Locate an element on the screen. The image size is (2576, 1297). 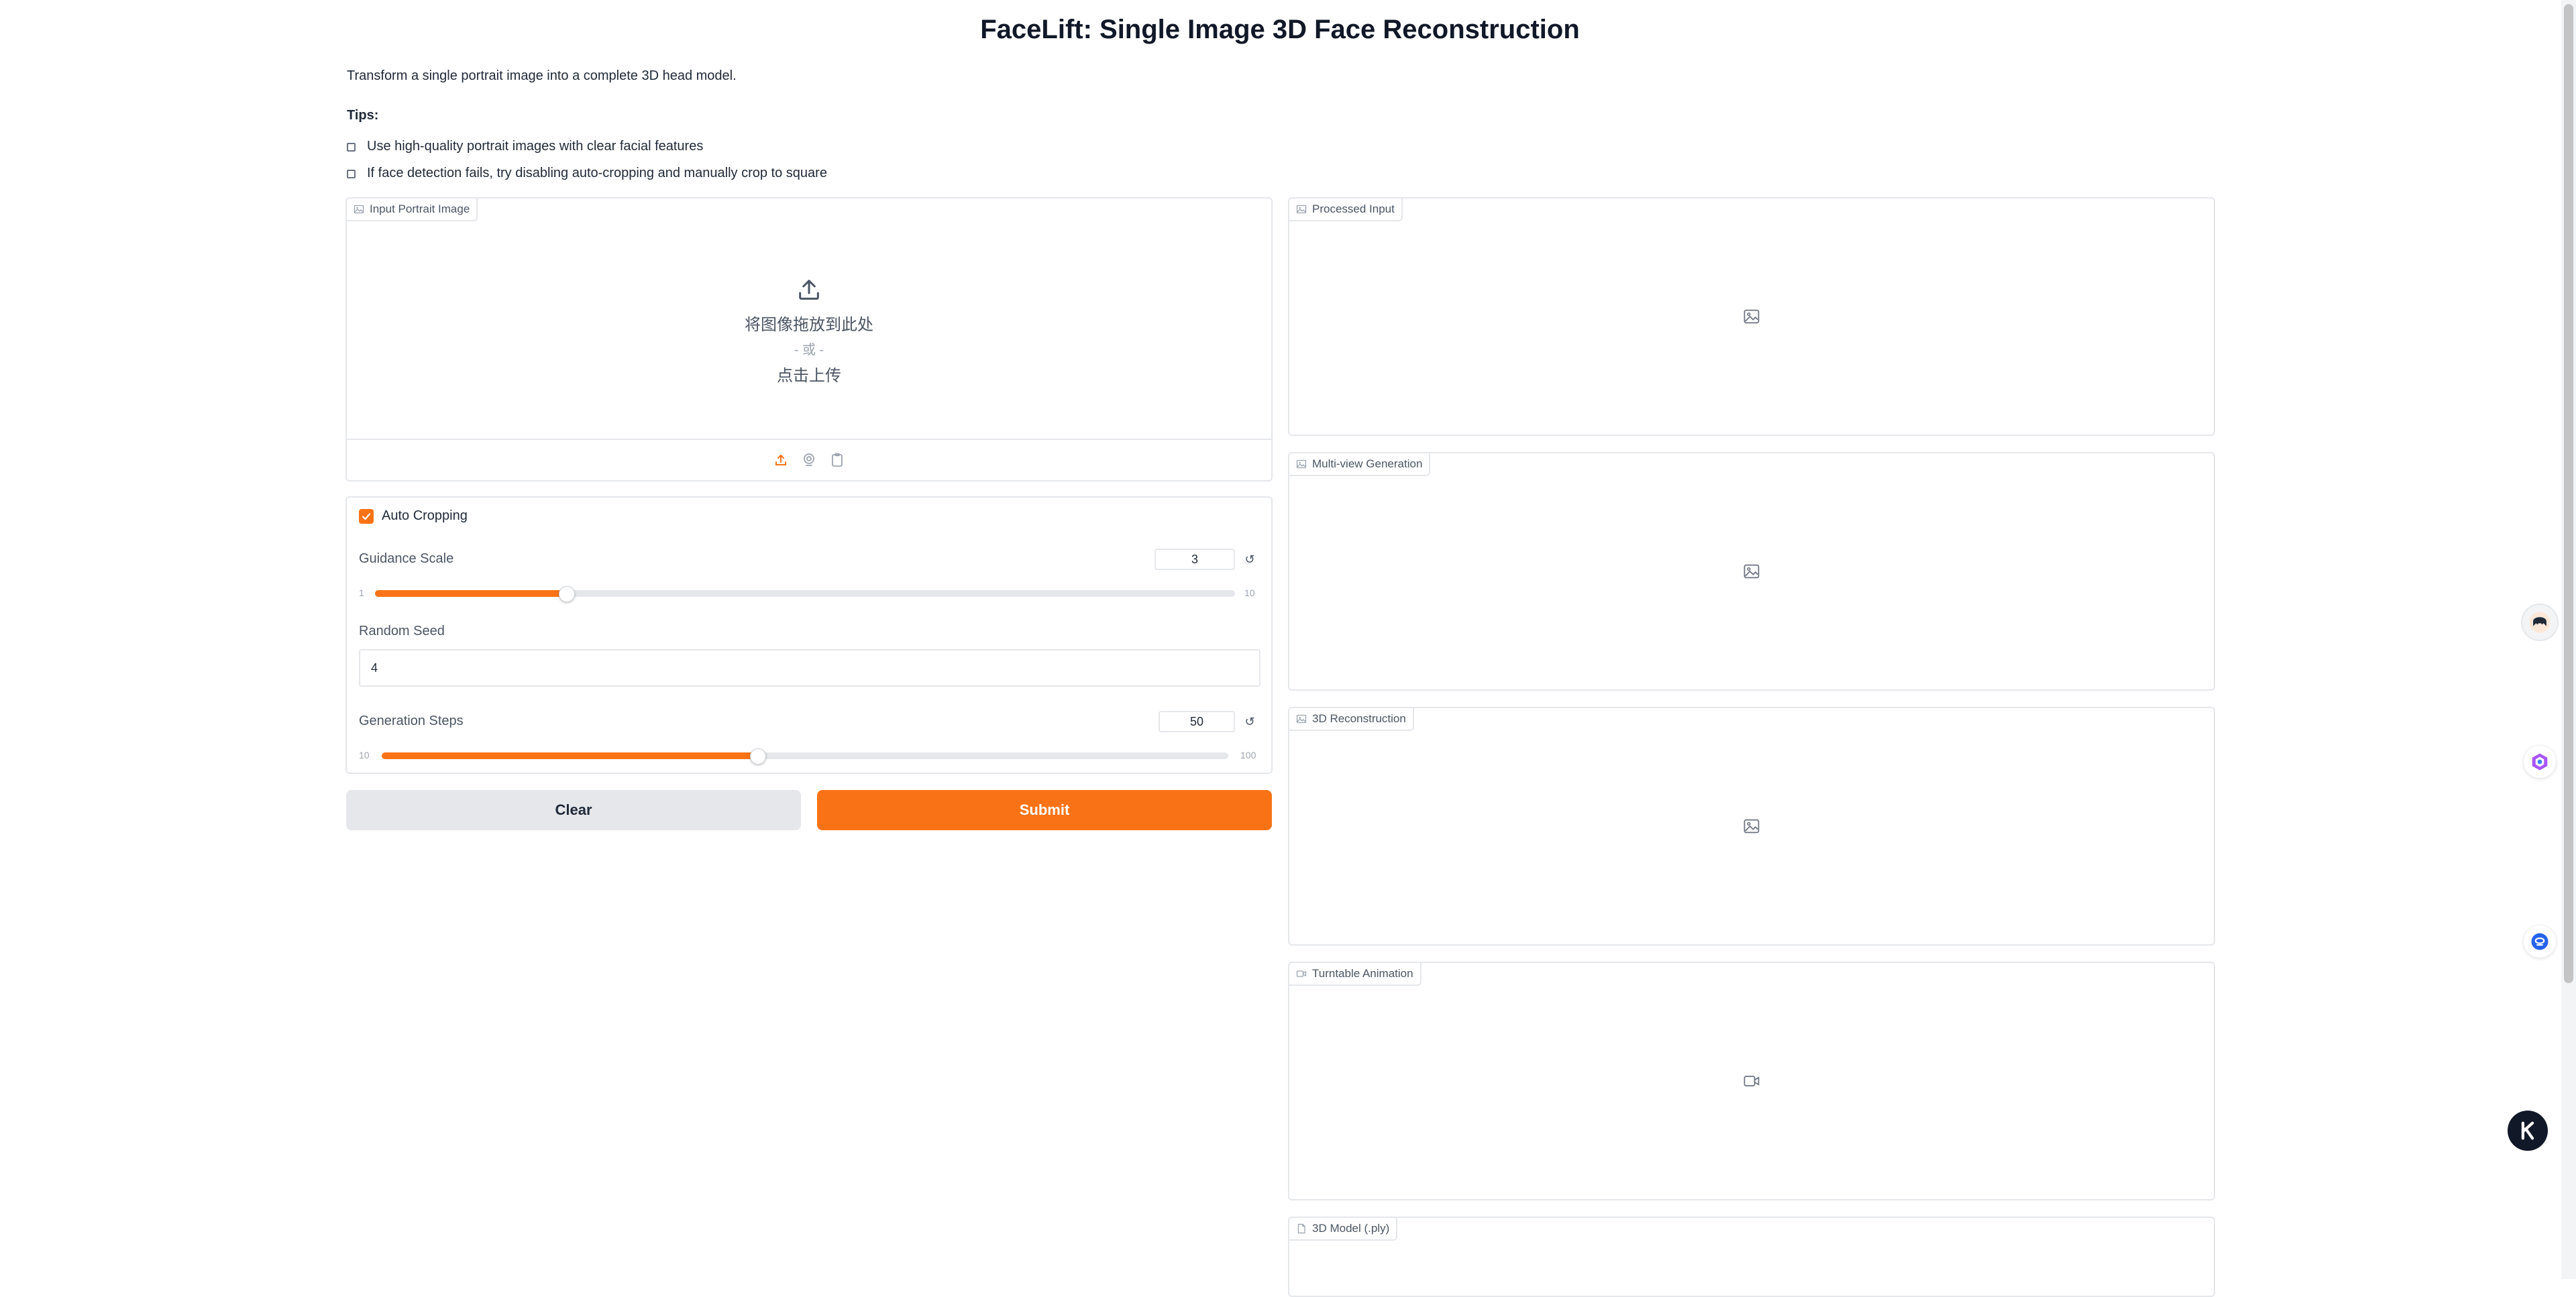
output-label: Multi-view Generation is located at coordinates (1360, 464).